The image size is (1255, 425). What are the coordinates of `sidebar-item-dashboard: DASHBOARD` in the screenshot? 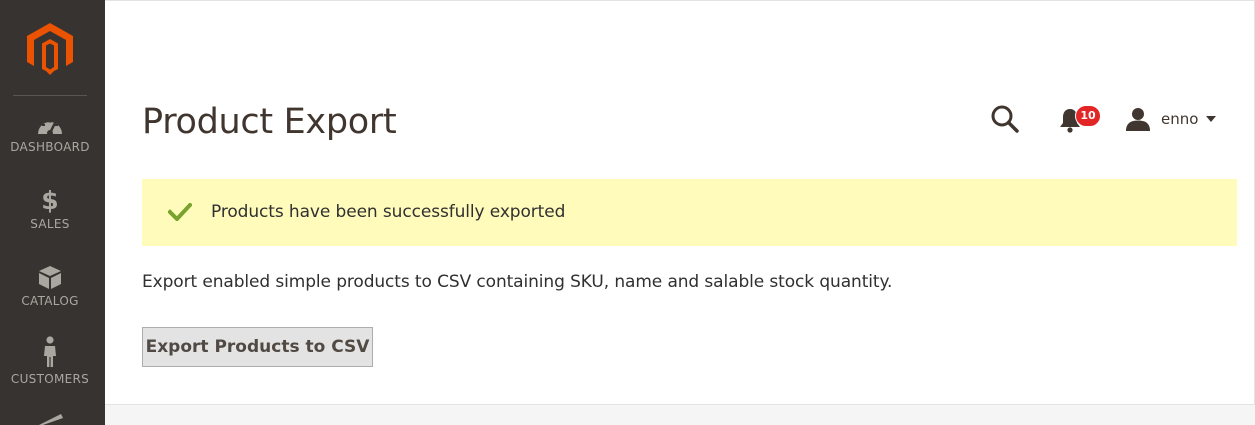 It's located at (50, 134).